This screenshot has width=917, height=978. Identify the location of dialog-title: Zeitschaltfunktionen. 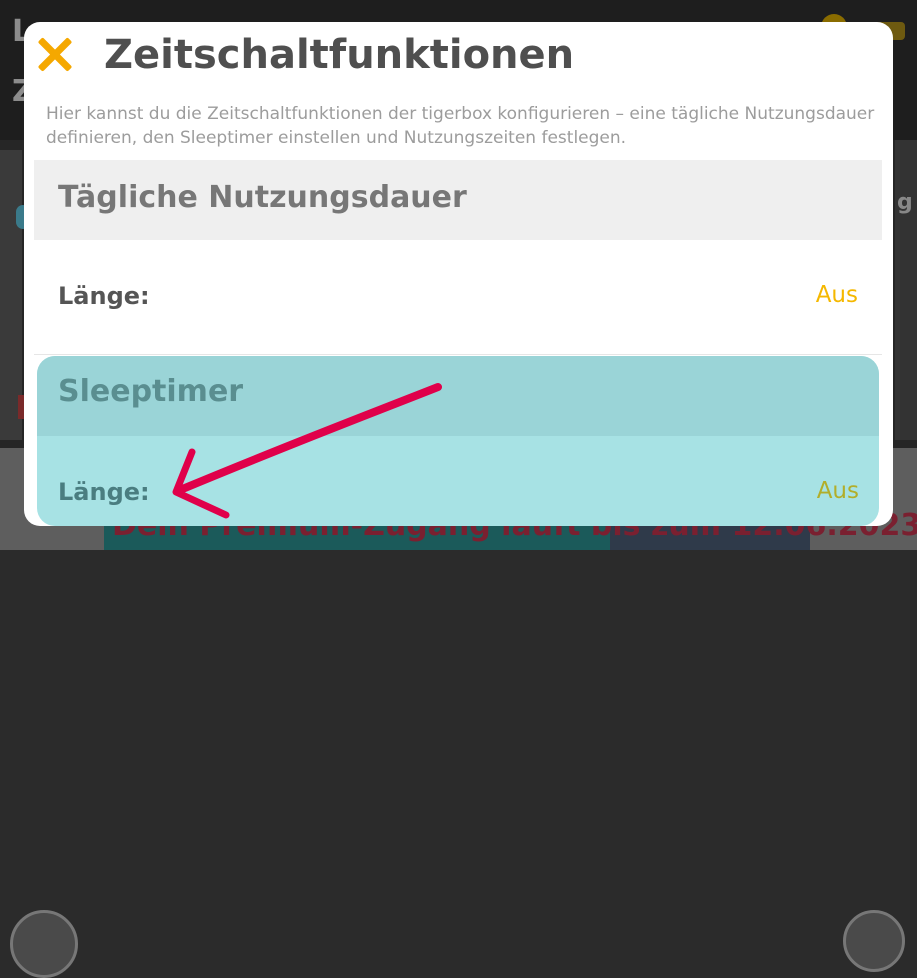
(339, 55).